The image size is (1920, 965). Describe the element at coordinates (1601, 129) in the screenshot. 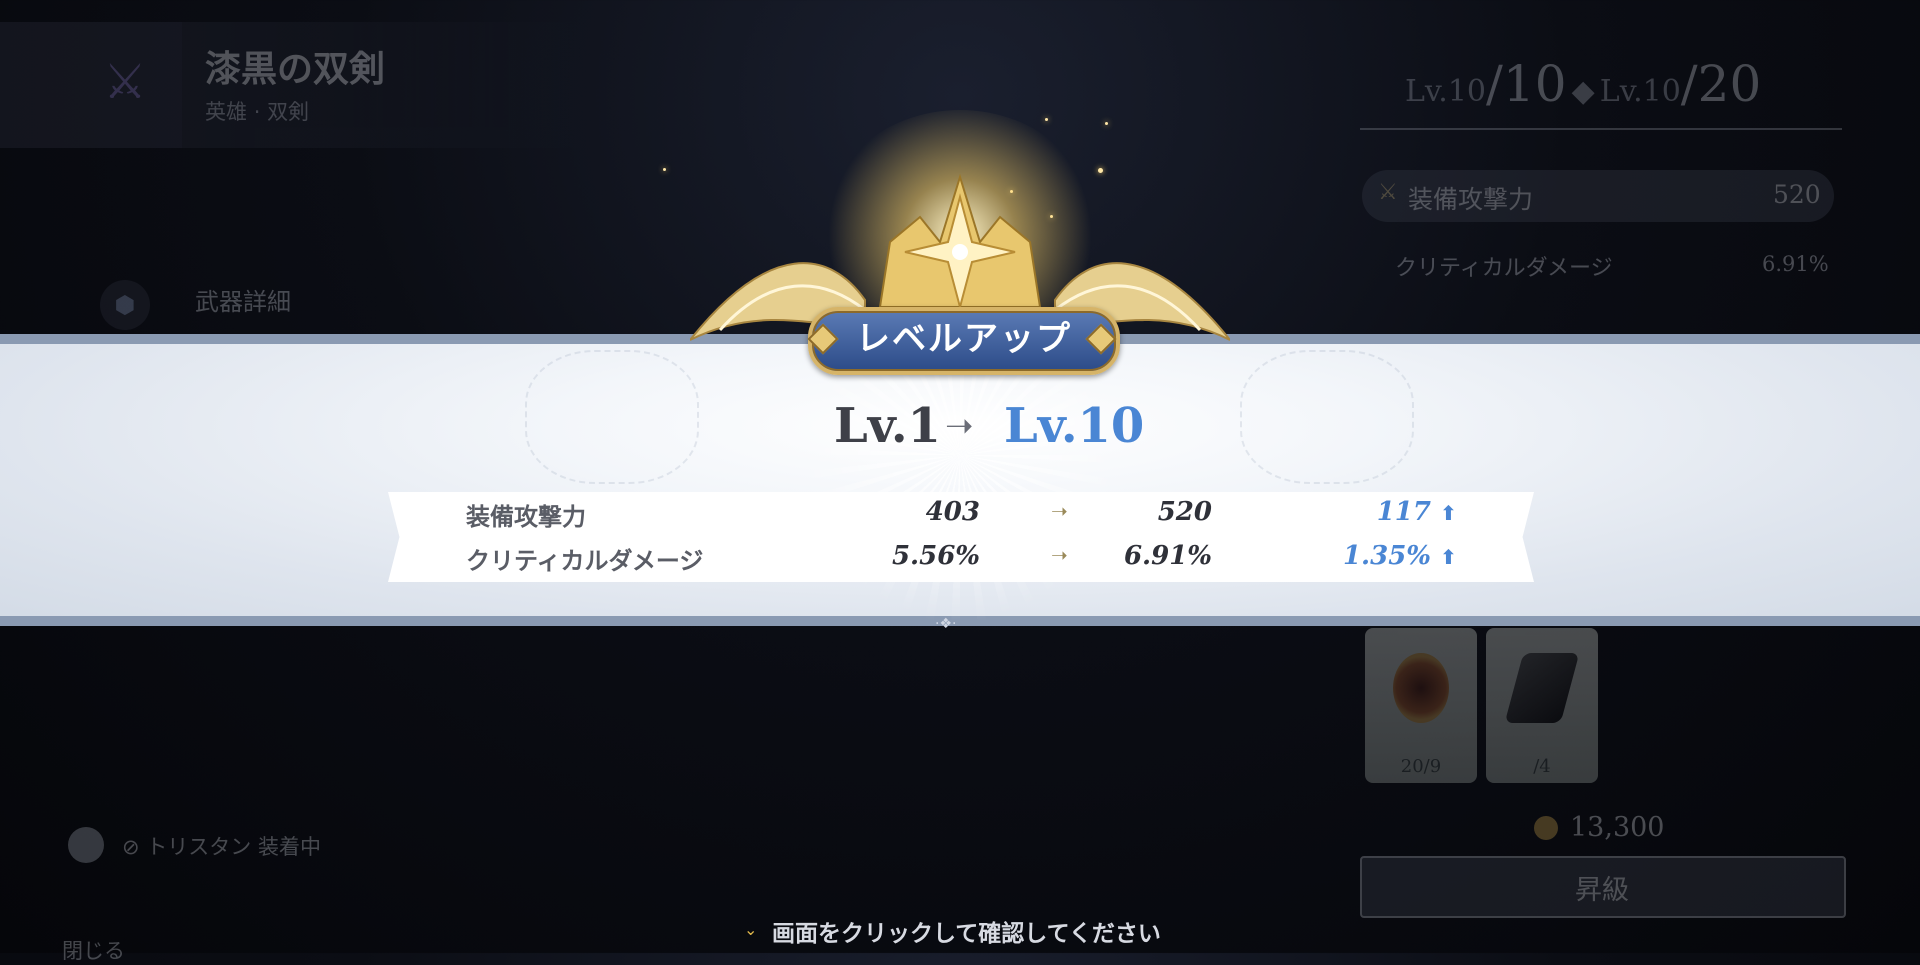

I see `divider` at that location.